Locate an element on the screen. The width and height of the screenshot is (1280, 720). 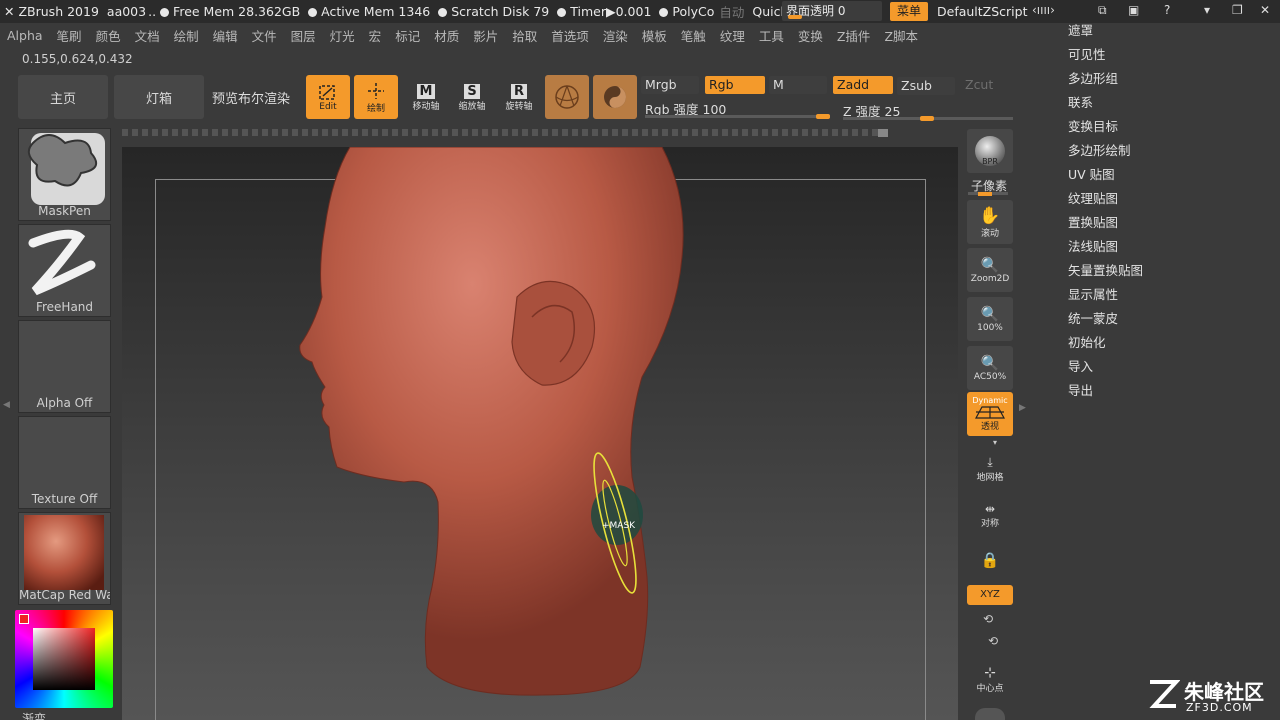
menu-item: 图层 is located at coordinates (303, 35).